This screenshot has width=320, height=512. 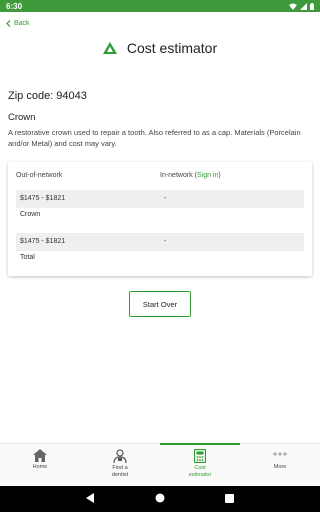 I want to click on nav-cost-estimator: Cost estimator, so click(x=200, y=464).